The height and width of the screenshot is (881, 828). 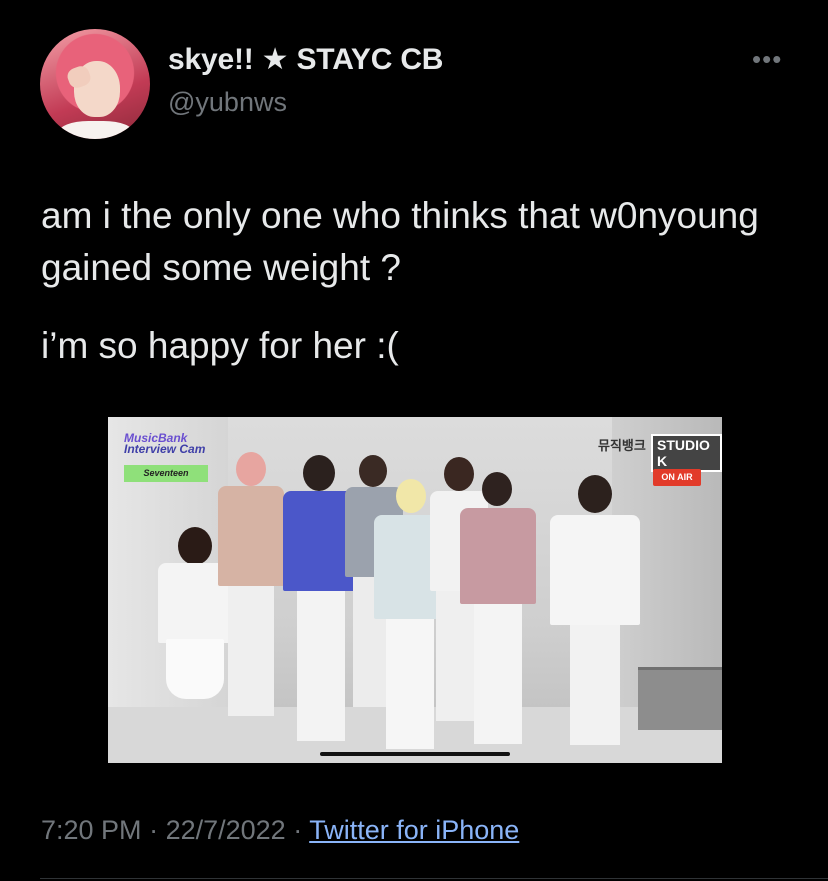 What do you see at coordinates (95, 84) in the screenshot?
I see `author-avatar` at bounding box center [95, 84].